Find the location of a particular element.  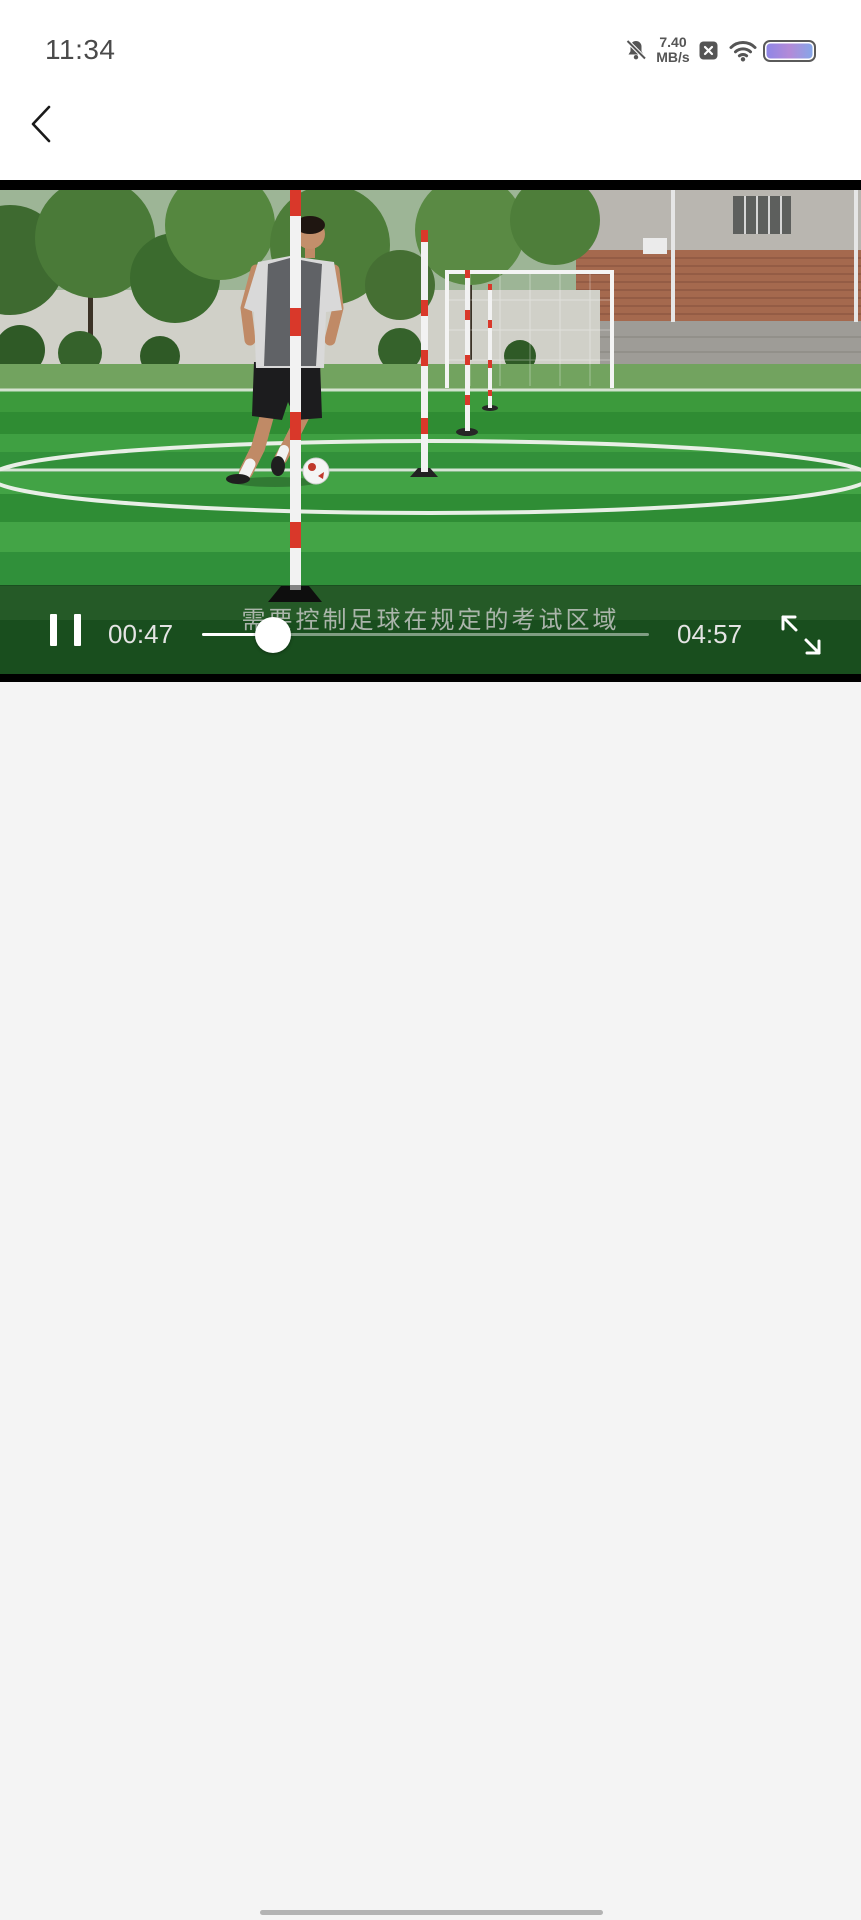

x-box-icon is located at coordinates (708, 50).